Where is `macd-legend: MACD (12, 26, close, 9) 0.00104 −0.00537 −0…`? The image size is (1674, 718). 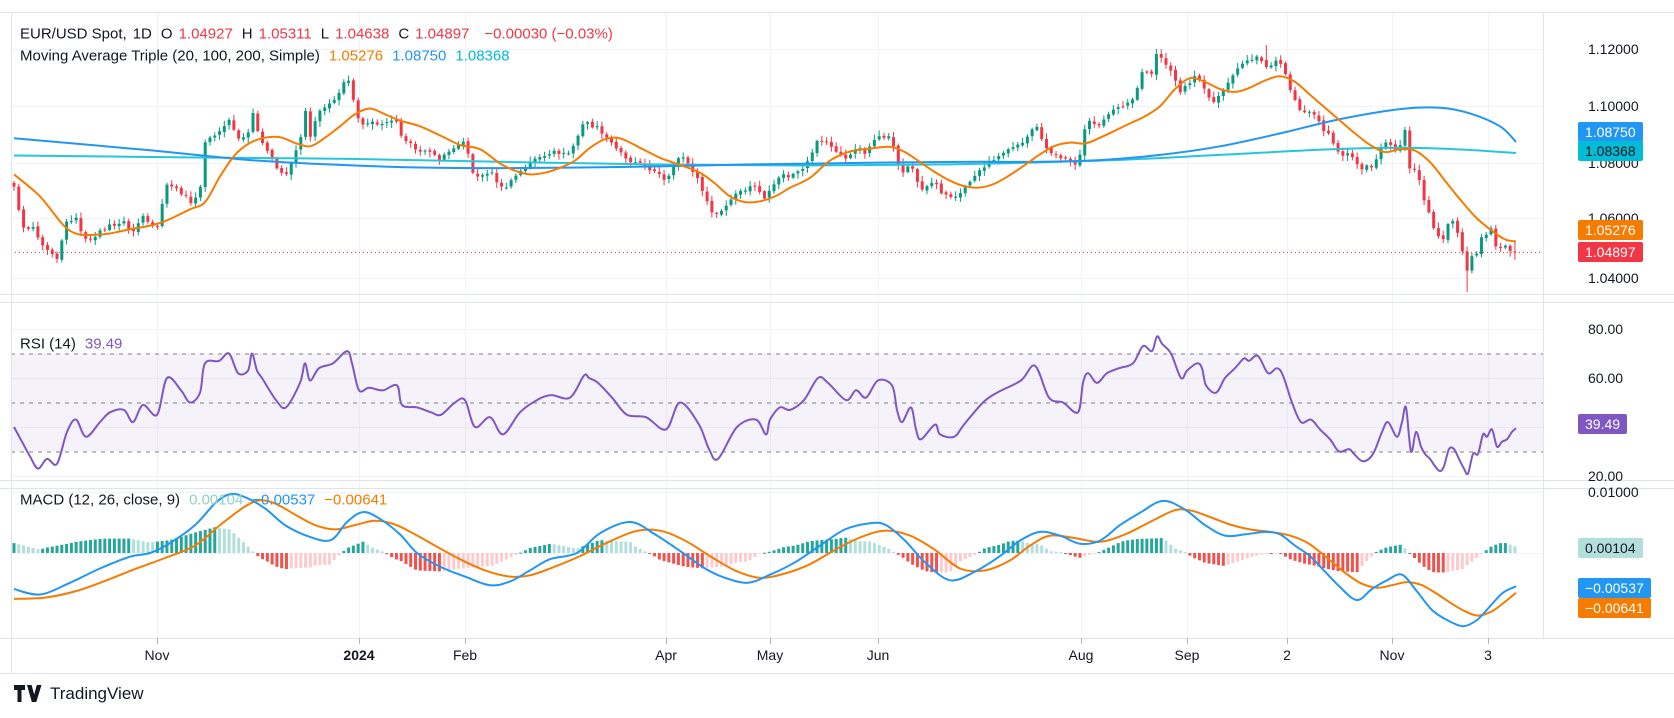
macd-legend: MACD (12, 26, close, 9) 0.00104 −0.00537 −0… is located at coordinates (211, 500).